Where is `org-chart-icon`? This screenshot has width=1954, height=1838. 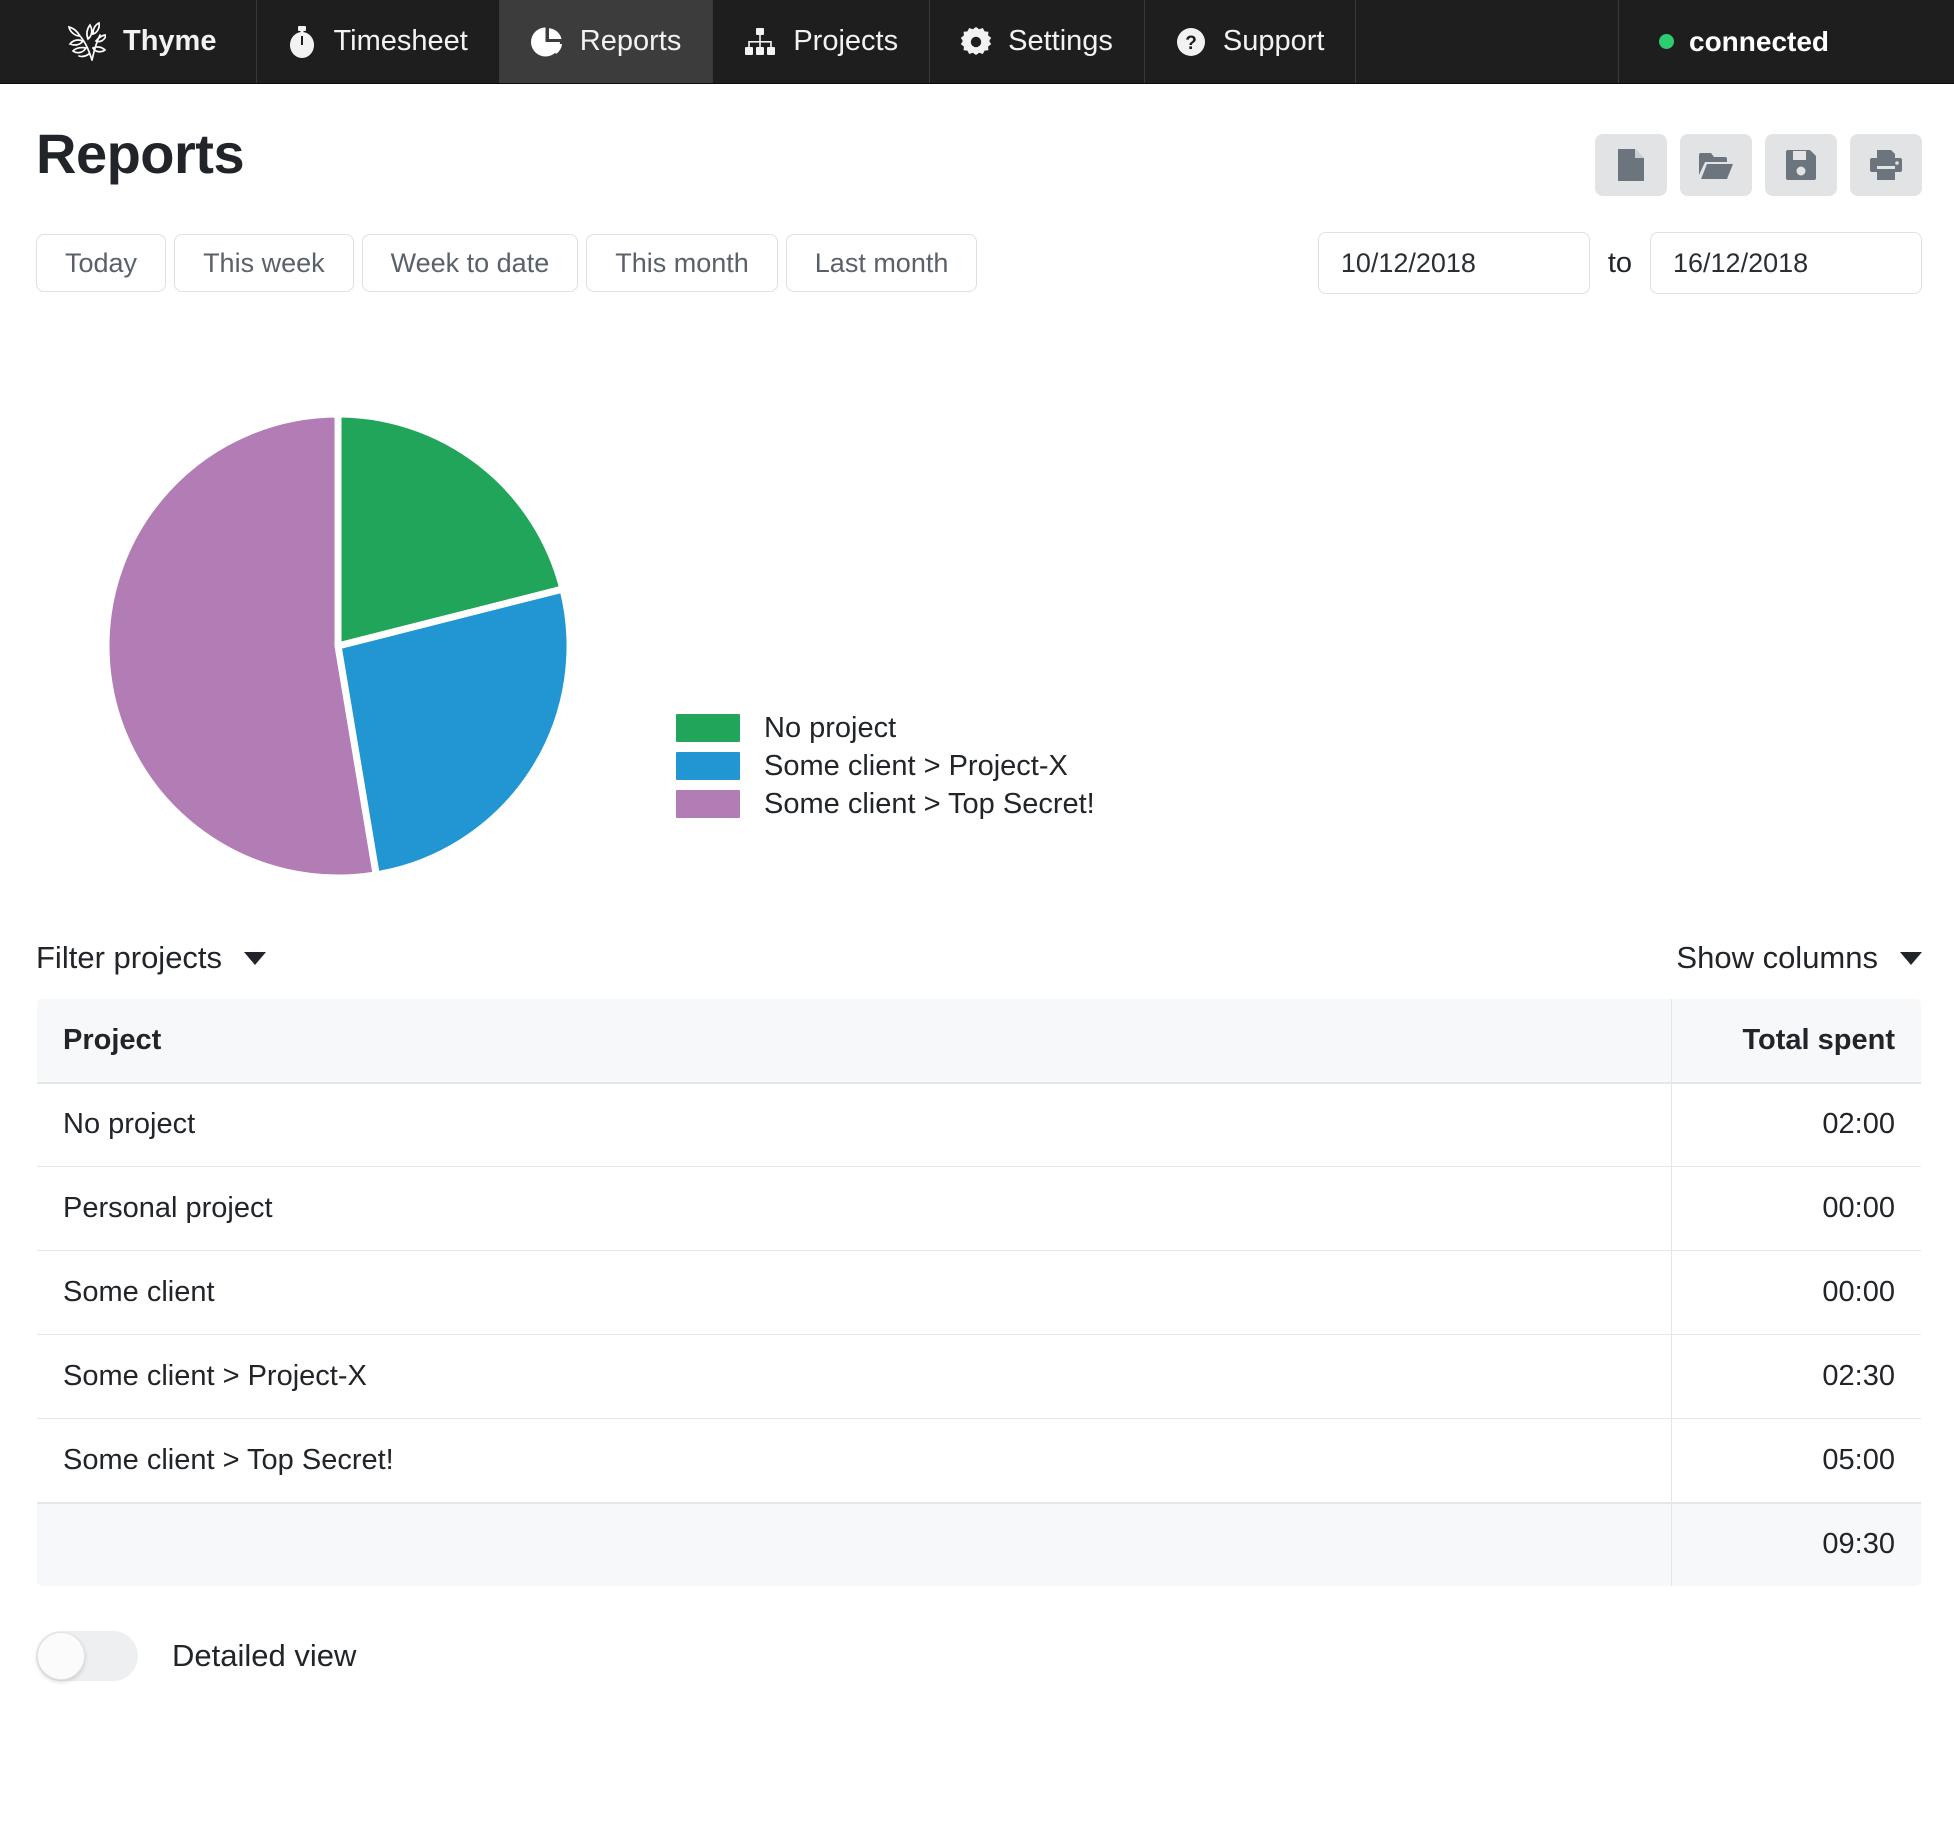
org-chart-icon is located at coordinates (760, 41).